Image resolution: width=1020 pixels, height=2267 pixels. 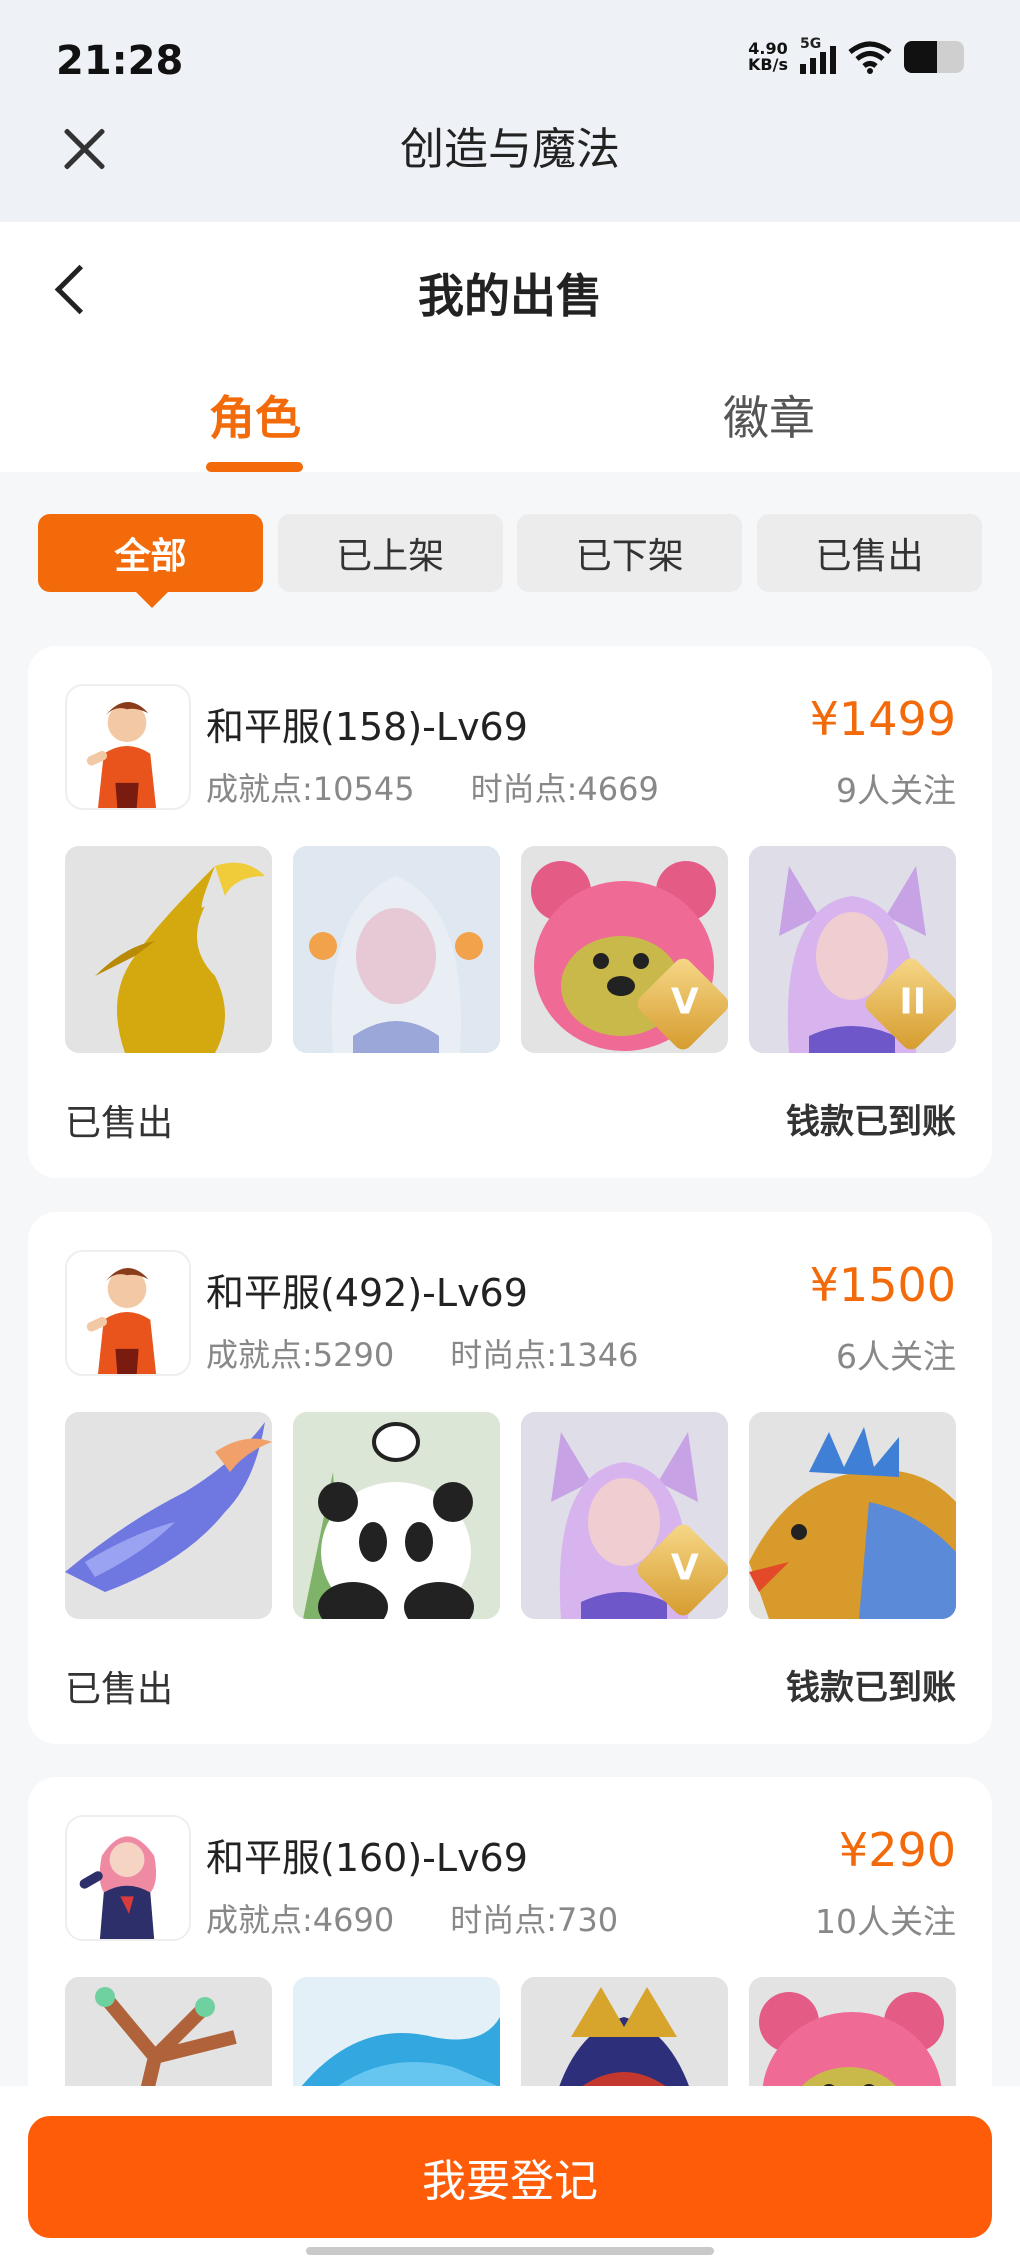 I want to click on listing-name: 和平服(158)-Lv69, so click(x=367, y=727).